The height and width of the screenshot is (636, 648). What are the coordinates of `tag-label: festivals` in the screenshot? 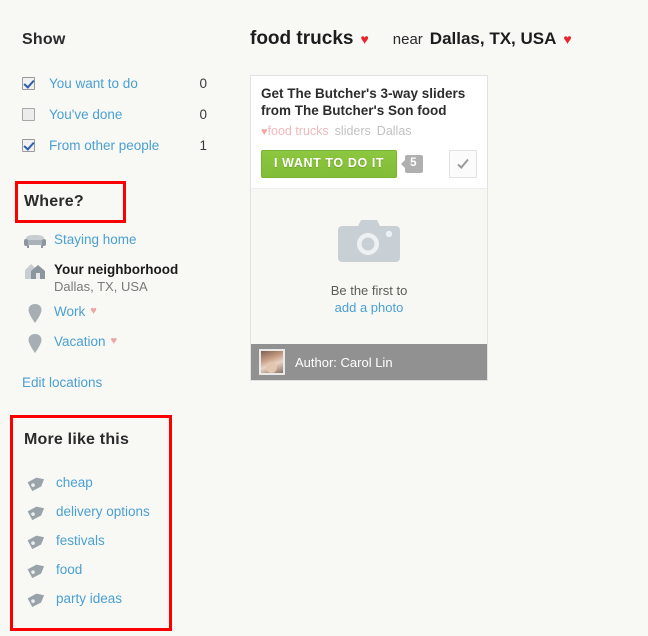 It's located at (80, 540).